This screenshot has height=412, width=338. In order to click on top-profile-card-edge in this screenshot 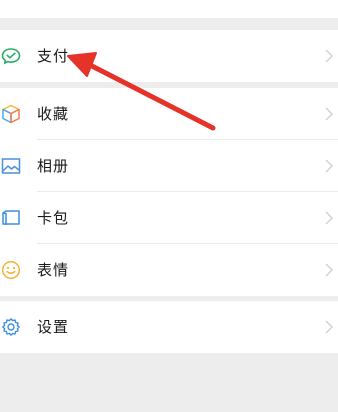, I will do `click(169, 9)`.